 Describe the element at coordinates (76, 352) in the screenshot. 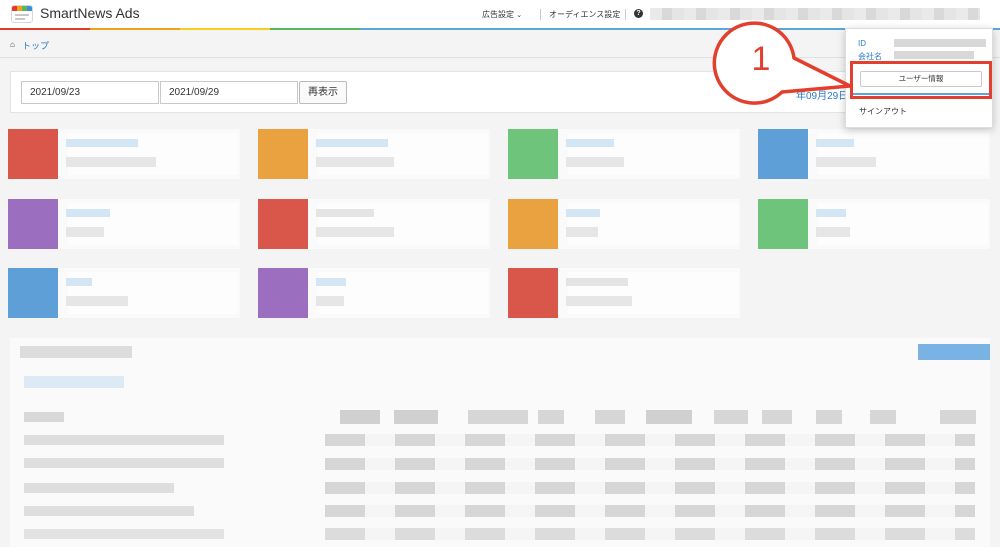

I see `panel-title-blurred` at that location.